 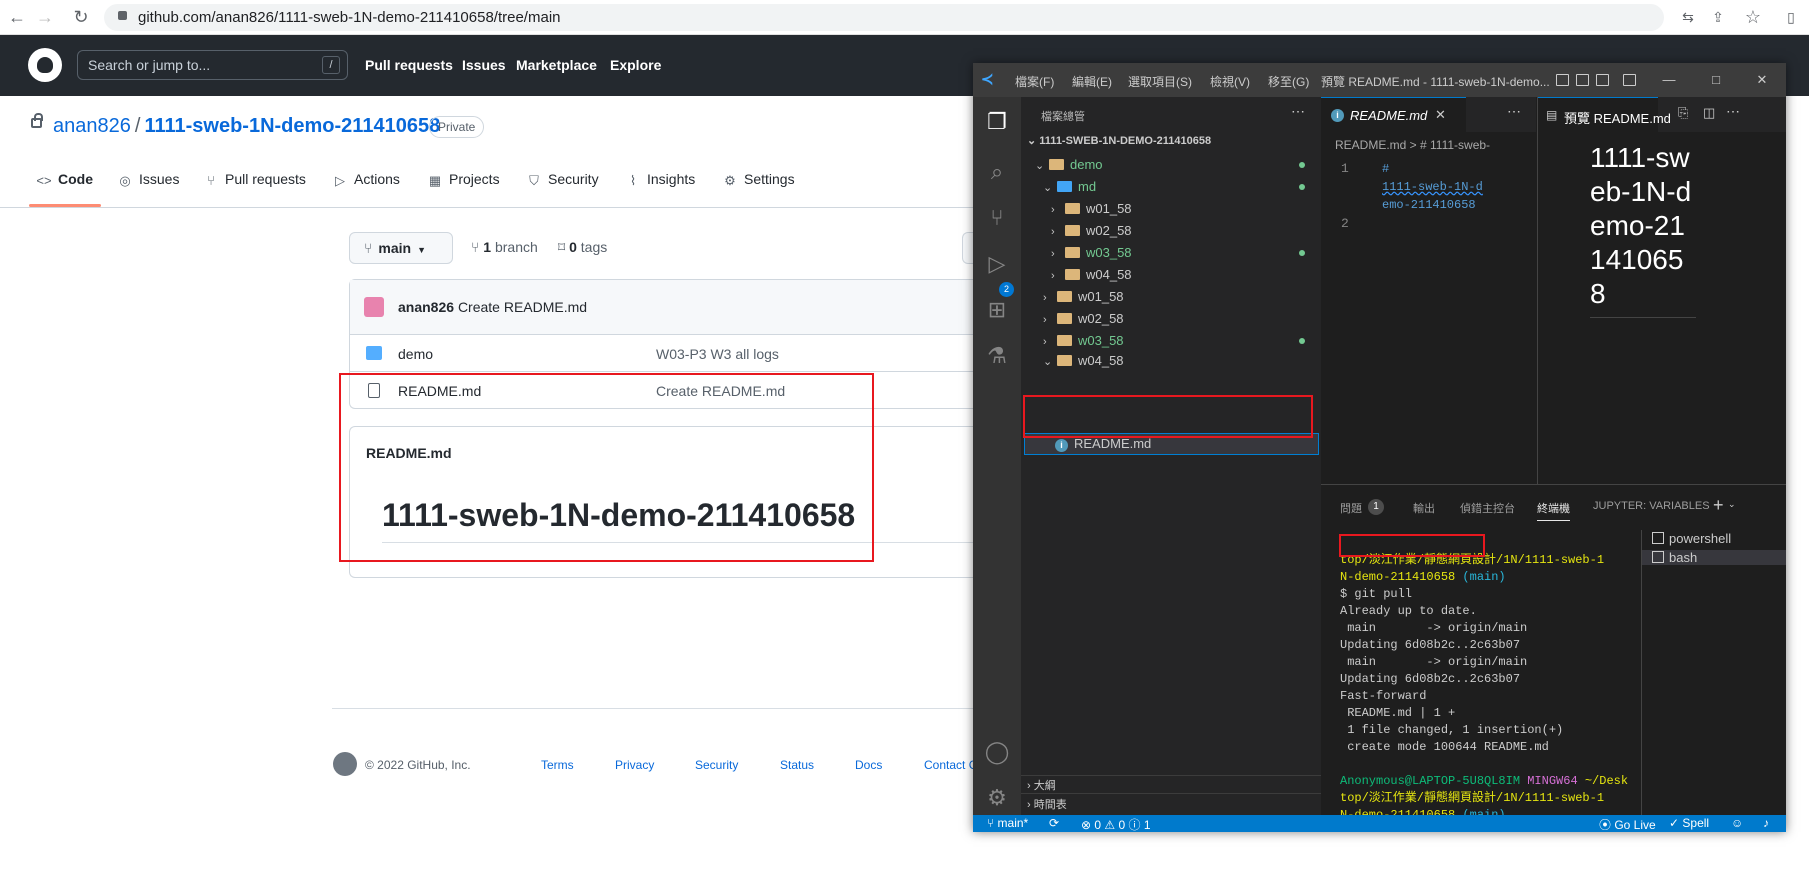 I want to click on tab-issues: ◎ Issues, so click(x=148, y=189).